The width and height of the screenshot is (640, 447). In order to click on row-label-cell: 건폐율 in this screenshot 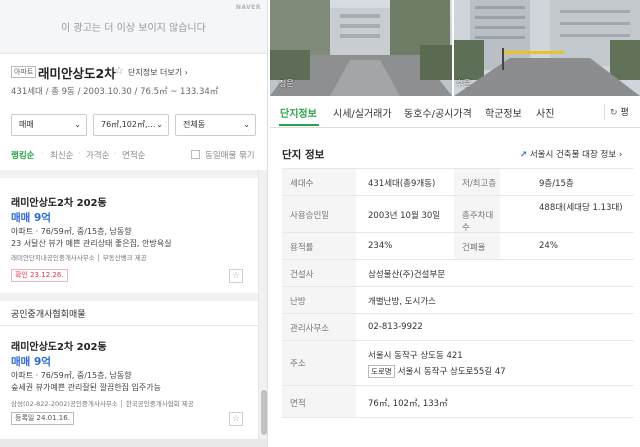, I will do `click(477, 246)`.